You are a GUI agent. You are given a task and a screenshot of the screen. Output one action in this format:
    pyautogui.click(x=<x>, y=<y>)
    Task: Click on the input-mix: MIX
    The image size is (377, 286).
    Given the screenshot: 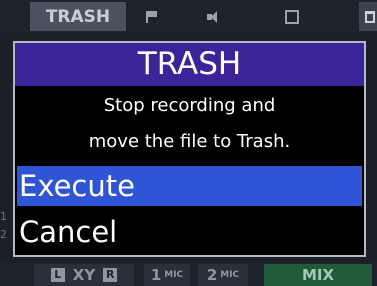 What is the action you would take?
    pyautogui.click(x=318, y=275)
    